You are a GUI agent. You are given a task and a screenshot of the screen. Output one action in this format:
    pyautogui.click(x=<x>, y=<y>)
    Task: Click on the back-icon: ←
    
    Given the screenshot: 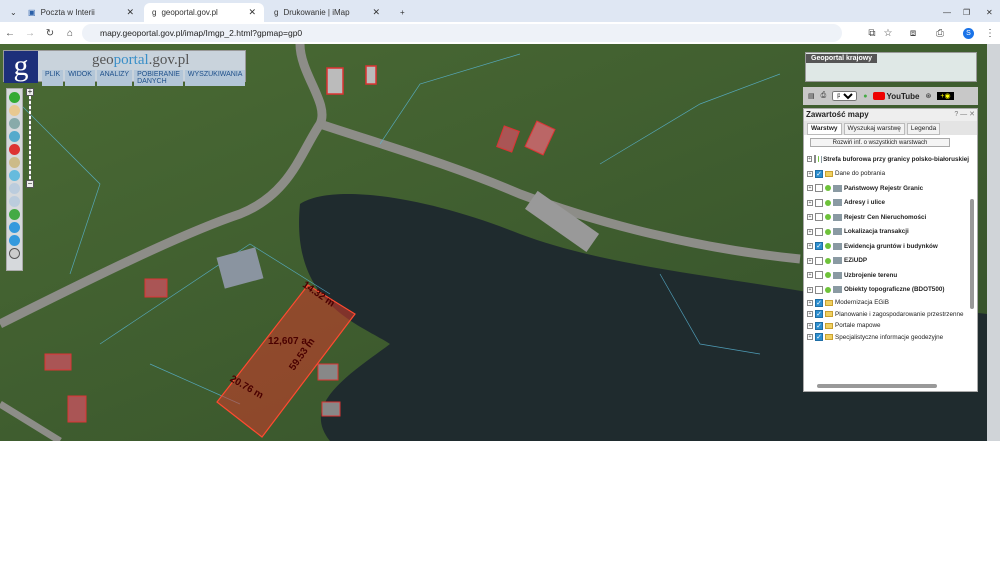 What is the action you would take?
    pyautogui.click(x=10, y=33)
    